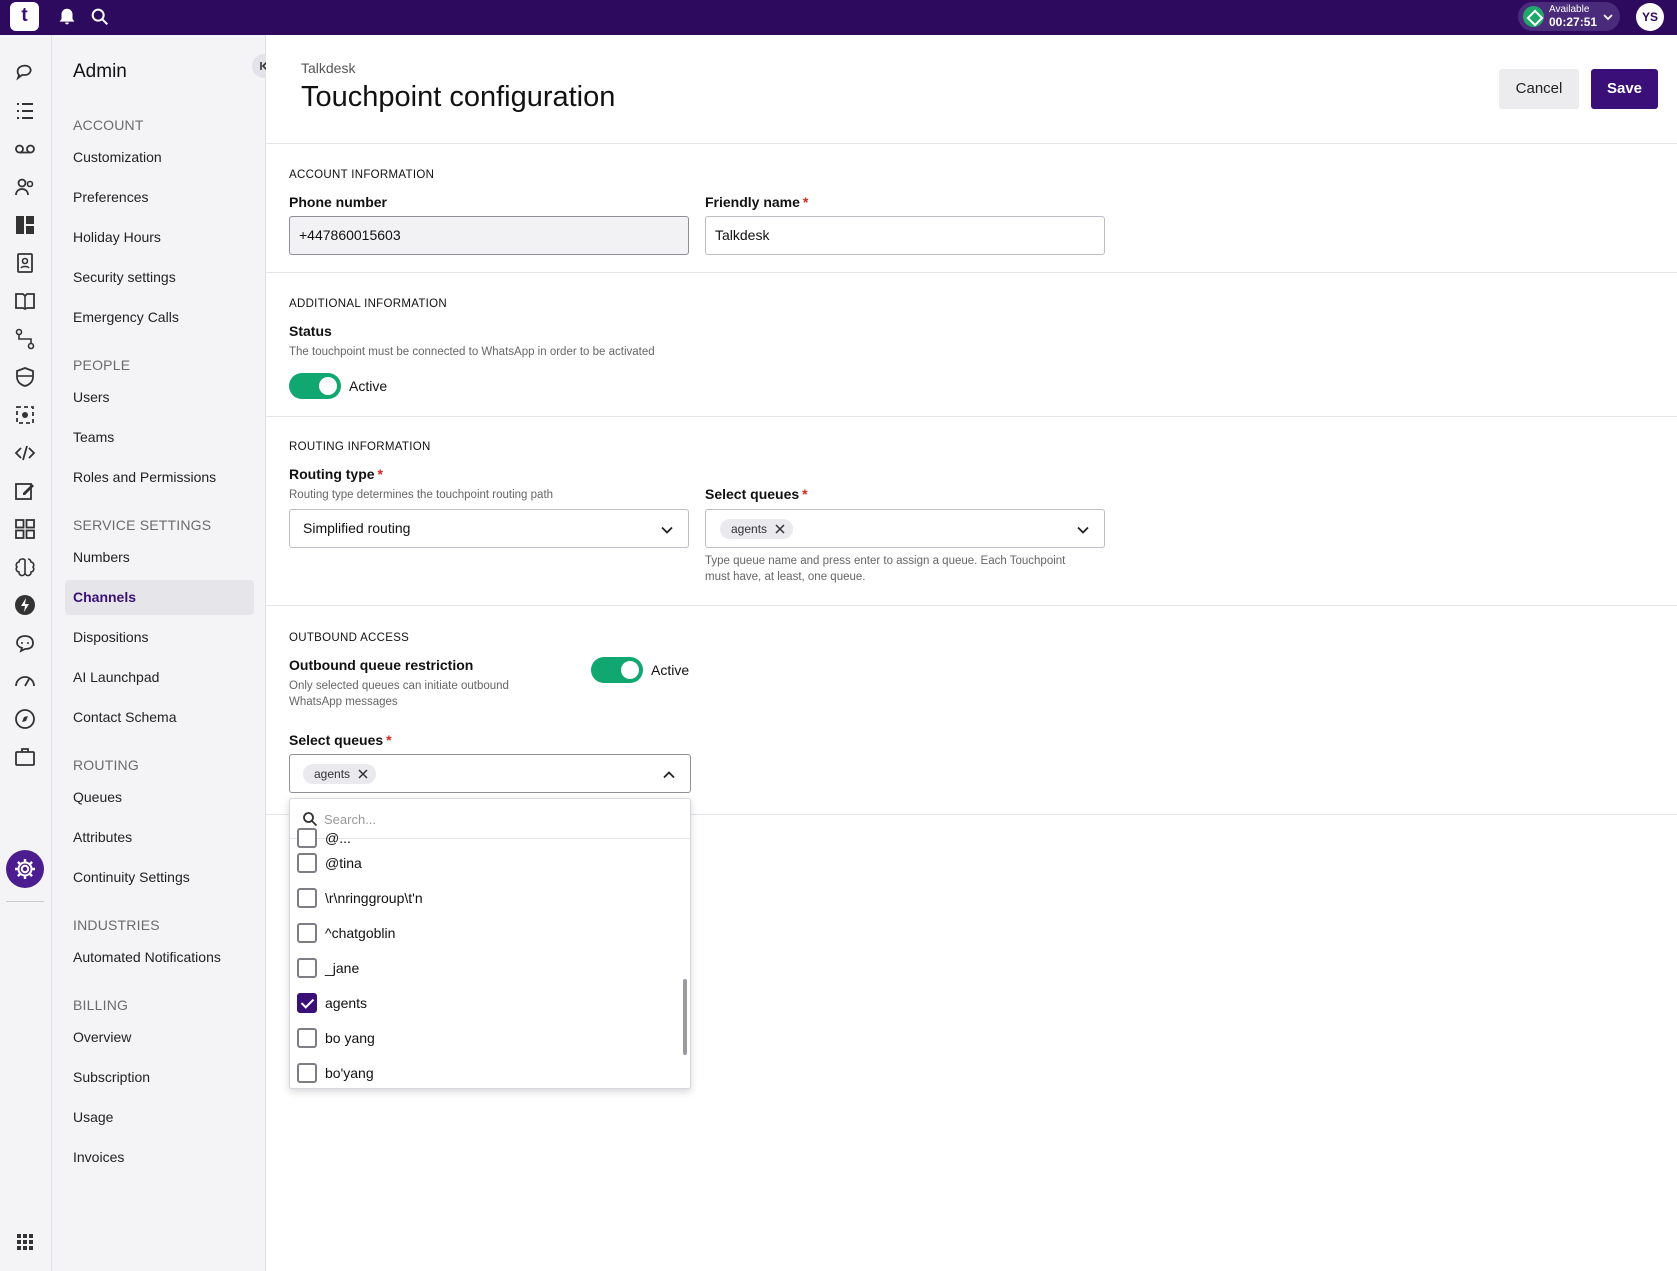 The image size is (1677, 1271). I want to click on sidebar-item-automated-notifications: Automated Notifications, so click(147, 957).